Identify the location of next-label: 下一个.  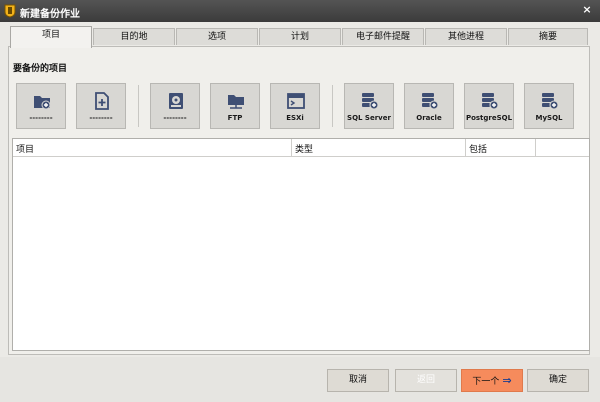
(486, 382).